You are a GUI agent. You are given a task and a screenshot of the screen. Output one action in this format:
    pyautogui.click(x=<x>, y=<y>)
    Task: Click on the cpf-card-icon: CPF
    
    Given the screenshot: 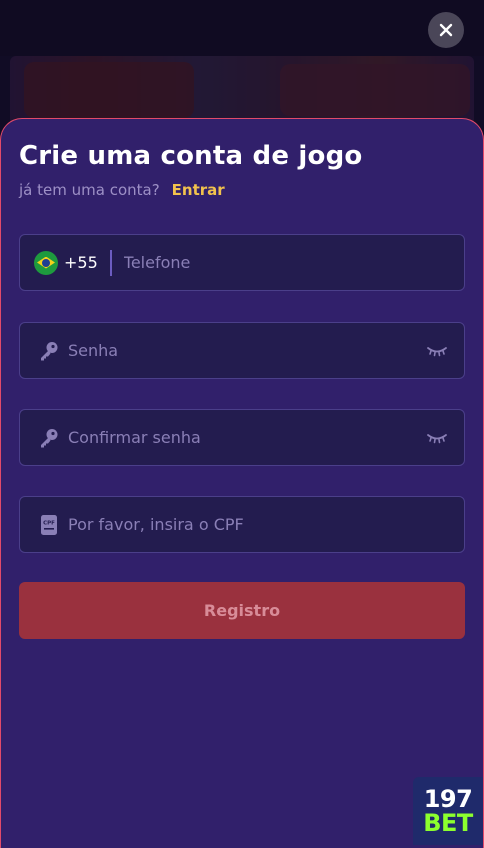 What is the action you would take?
    pyautogui.click(x=49, y=524)
    